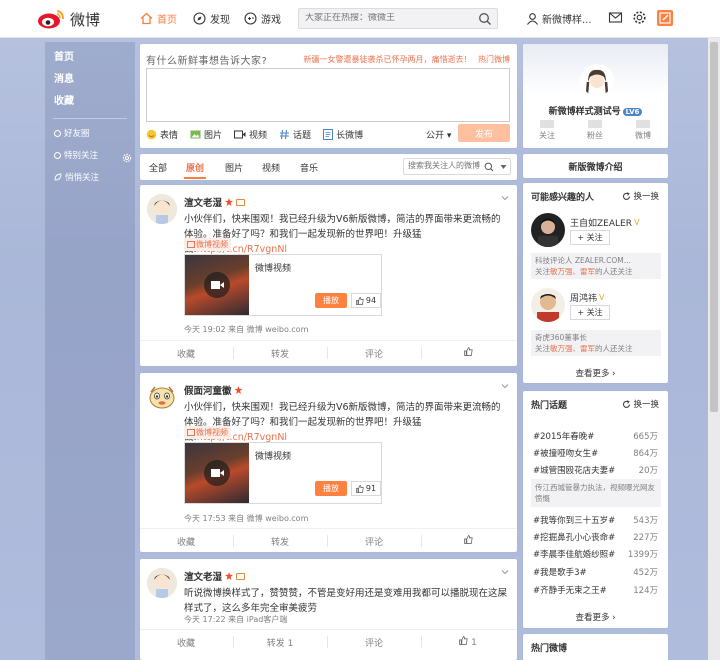  Describe the element at coordinates (643, 130) in the screenshot. I see `stat-posts: 微博` at that location.